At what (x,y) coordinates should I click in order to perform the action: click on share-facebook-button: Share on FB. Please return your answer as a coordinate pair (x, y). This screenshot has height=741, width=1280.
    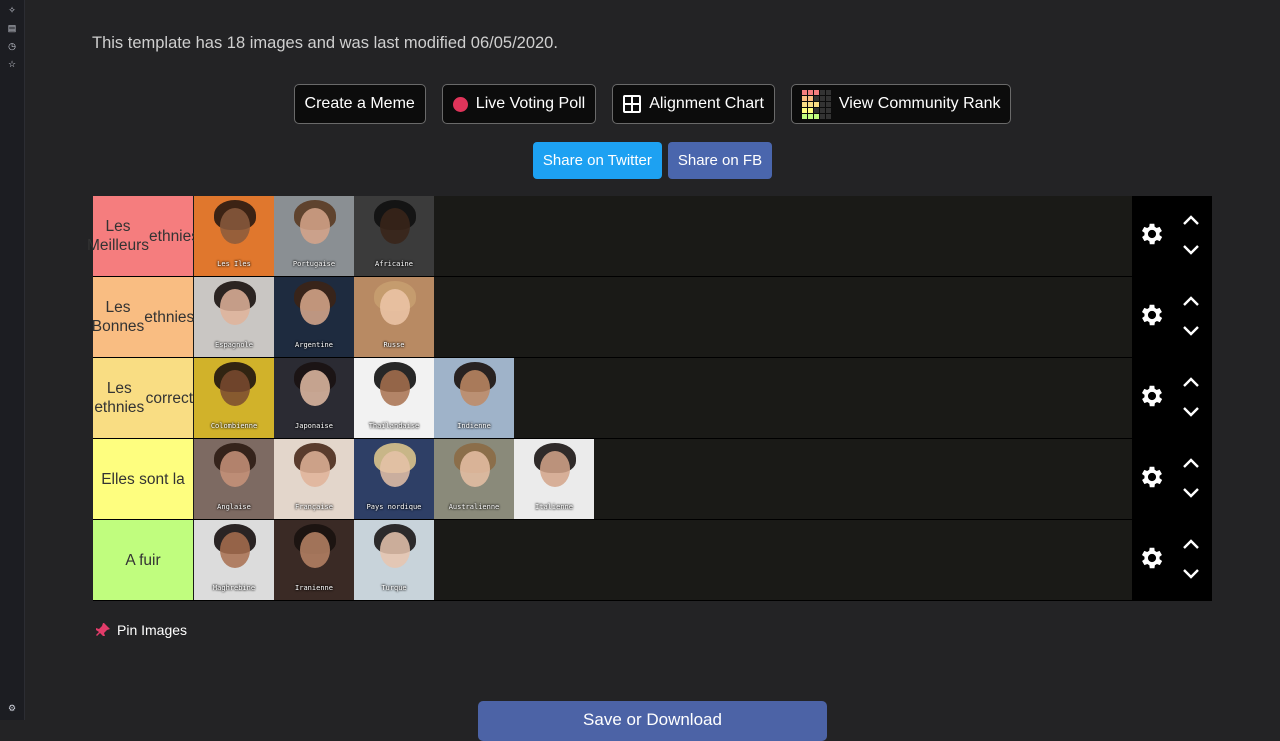
    Looking at the image, I should click on (720, 160).